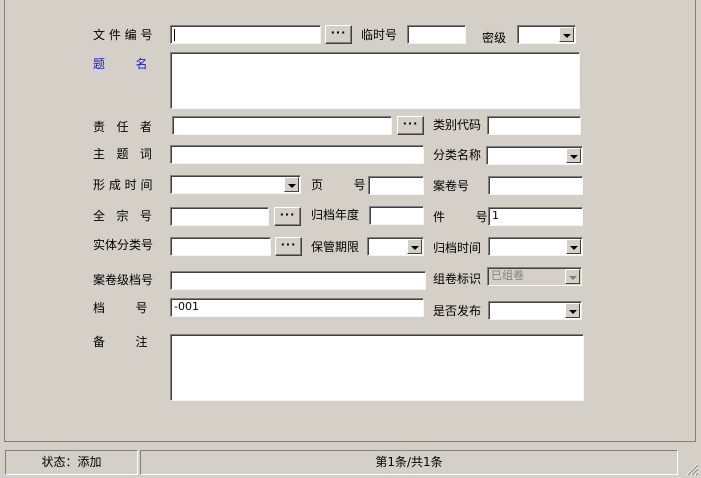 The width and height of the screenshot is (701, 478). What do you see at coordinates (120, 342) in the screenshot?
I see `remarks-label: 备 注` at bounding box center [120, 342].